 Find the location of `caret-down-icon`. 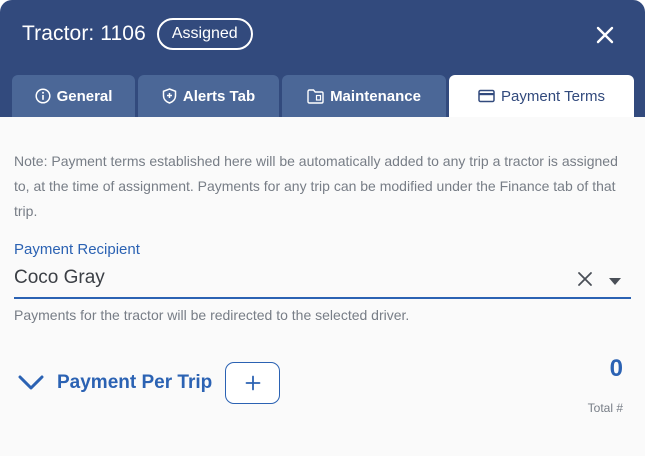

caret-down-icon is located at coordinates (615, 281).